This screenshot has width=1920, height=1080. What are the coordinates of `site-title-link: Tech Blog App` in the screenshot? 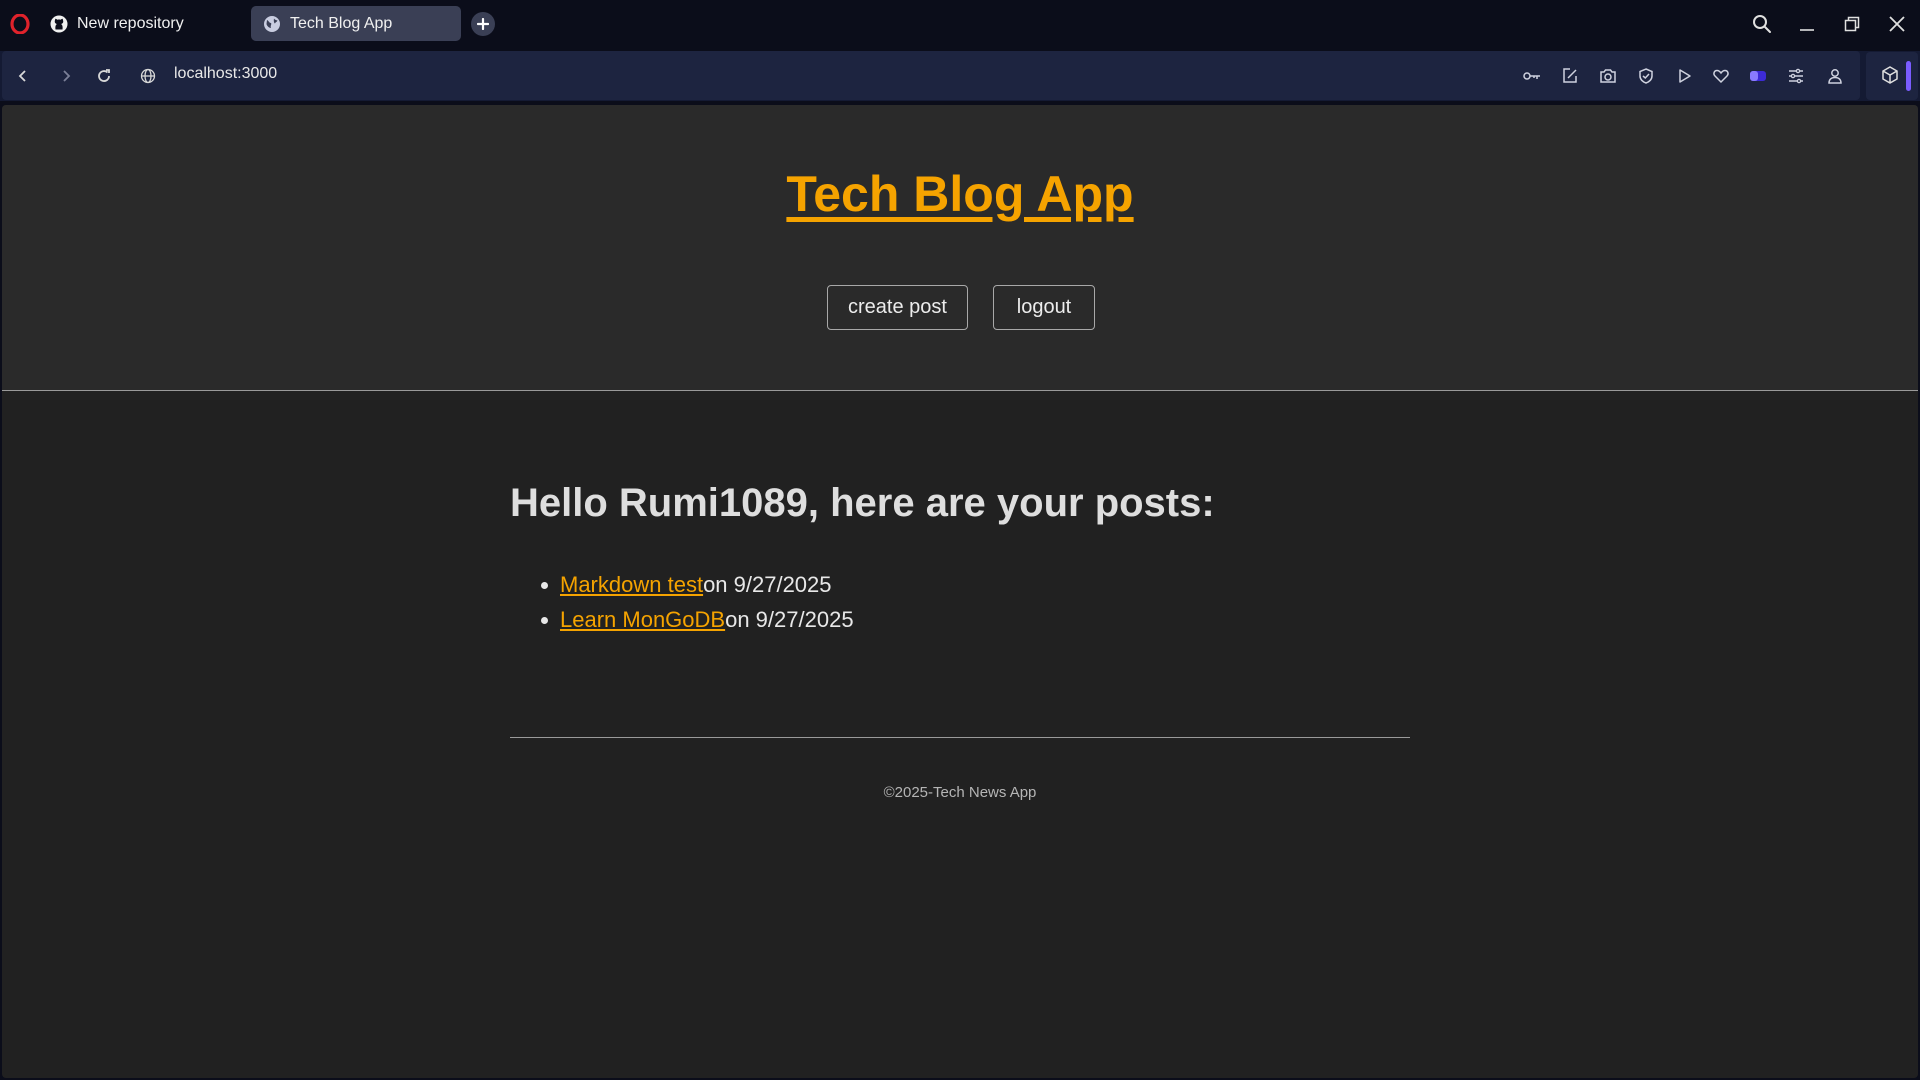 It's located at (959, 194).